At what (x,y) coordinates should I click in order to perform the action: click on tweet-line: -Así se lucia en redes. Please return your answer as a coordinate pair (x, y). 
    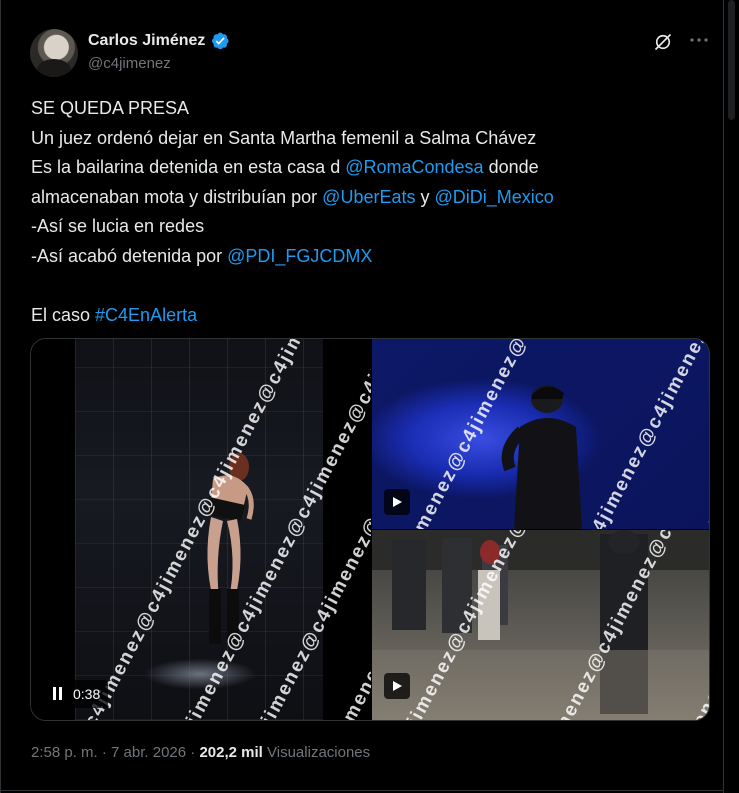
    Looking at the image, I should click on (118, 226).